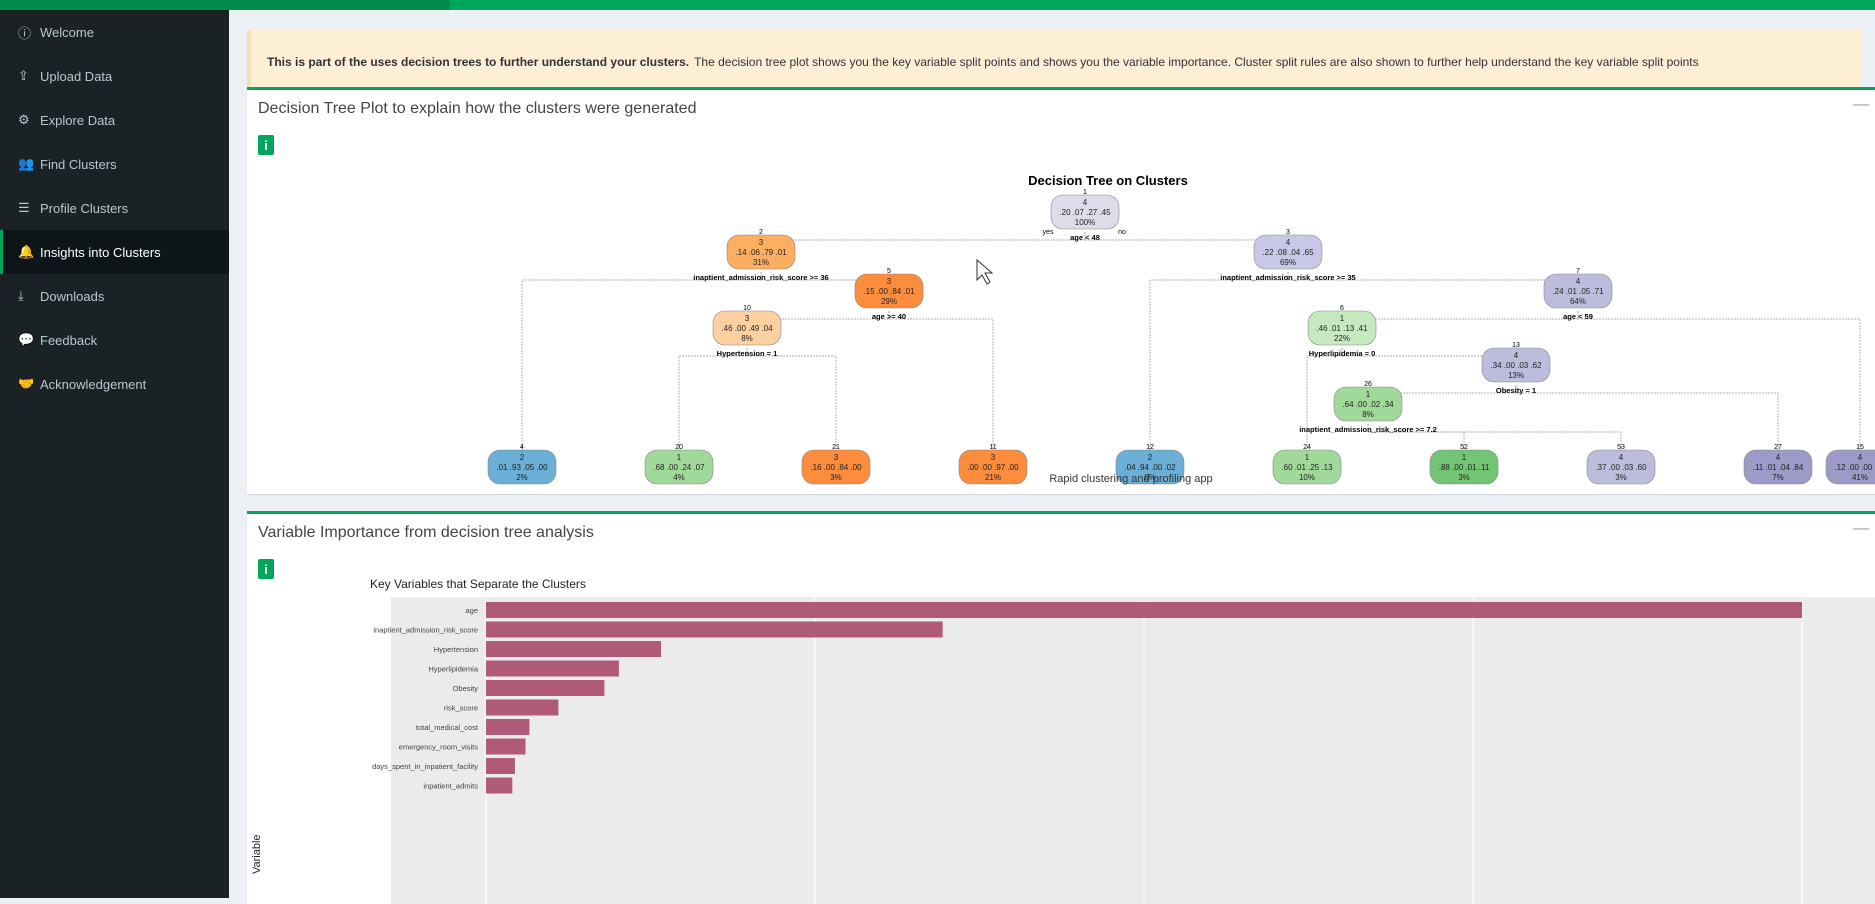 The height and width of the screenshot is (904, 1875). Describe the element at coordinates (1130, 479) in the screenshot. I see `plot-caption: Rapid clustering and profiling app` at that location.